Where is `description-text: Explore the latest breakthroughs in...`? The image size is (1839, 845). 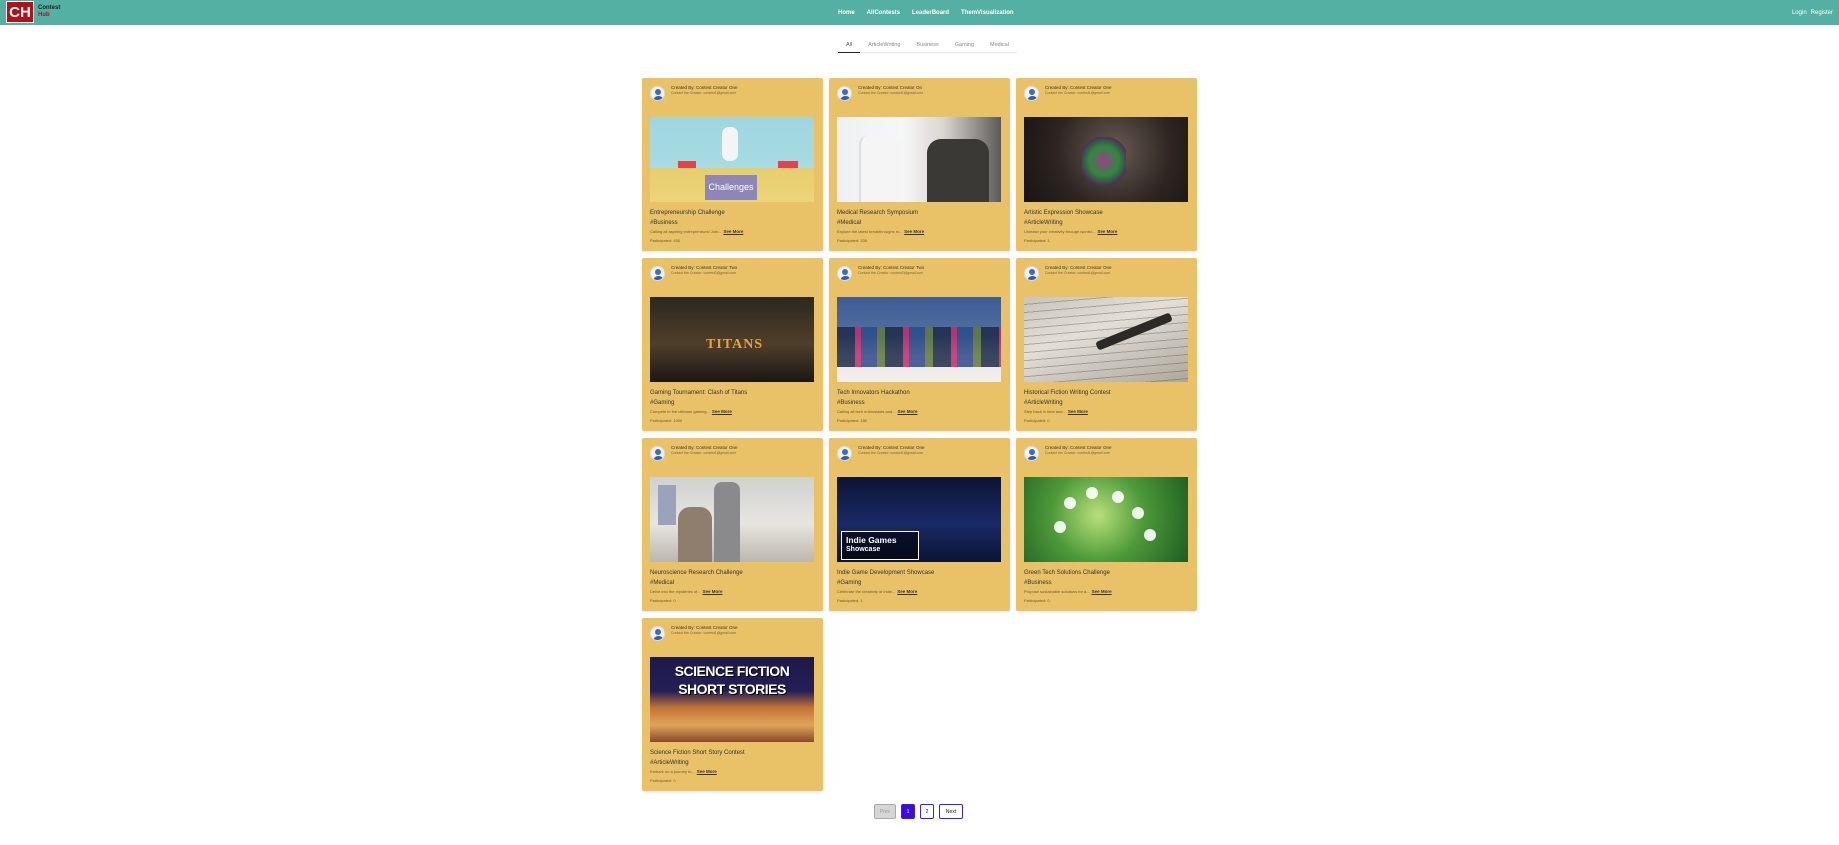 description-text: Explore the latest breakthroughs in... is located at coordinates (870, 231).